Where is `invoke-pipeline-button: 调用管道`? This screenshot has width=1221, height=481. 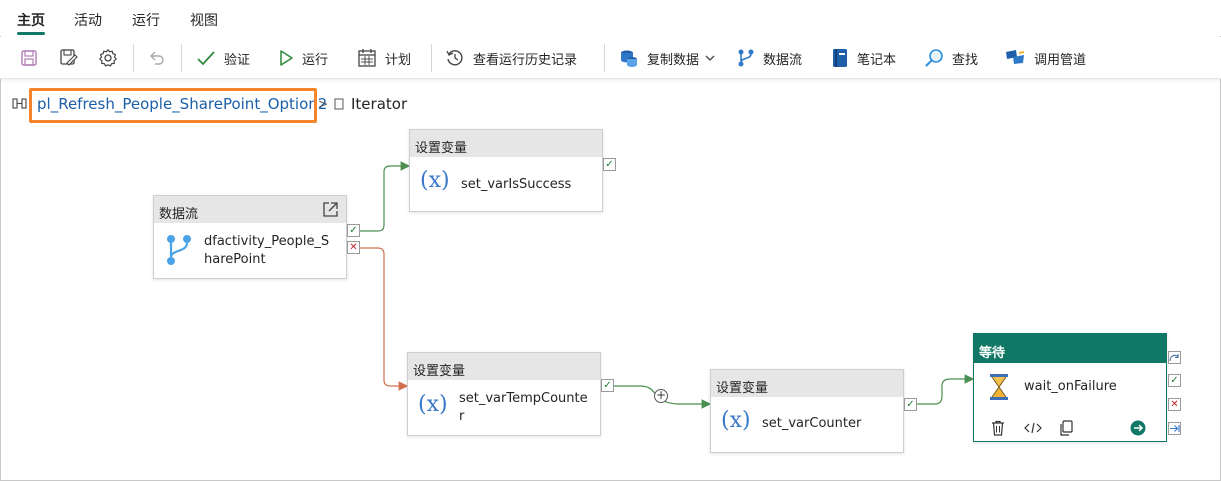
invoke-pipeline-button: 调用管道 is located at coordinates (1045, 58).